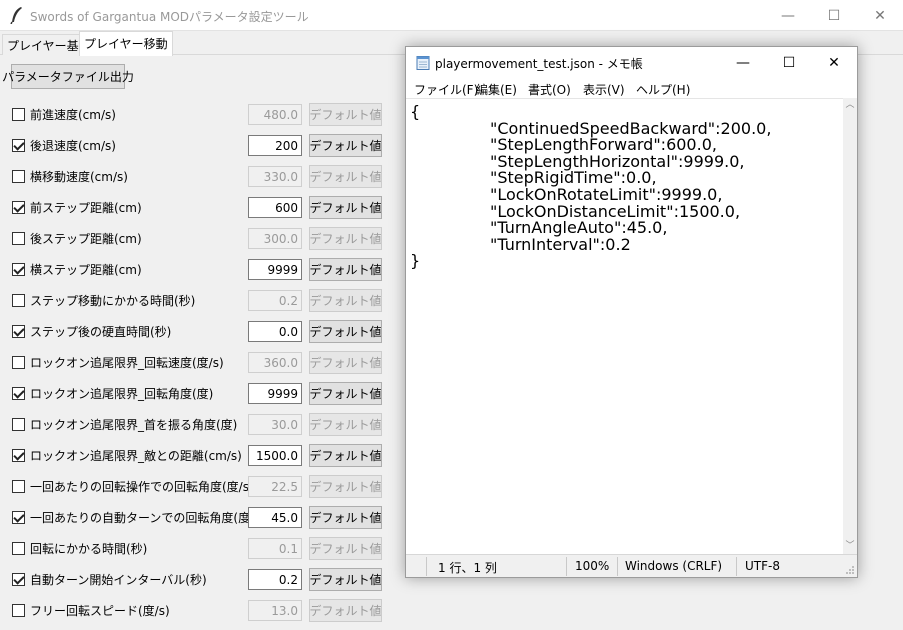 This screenshot has width=903, height=630. What do you see at coordinates (275, 207) in the screenshot?
I see `param-value-input: 600` at bounding box center [275, 207].